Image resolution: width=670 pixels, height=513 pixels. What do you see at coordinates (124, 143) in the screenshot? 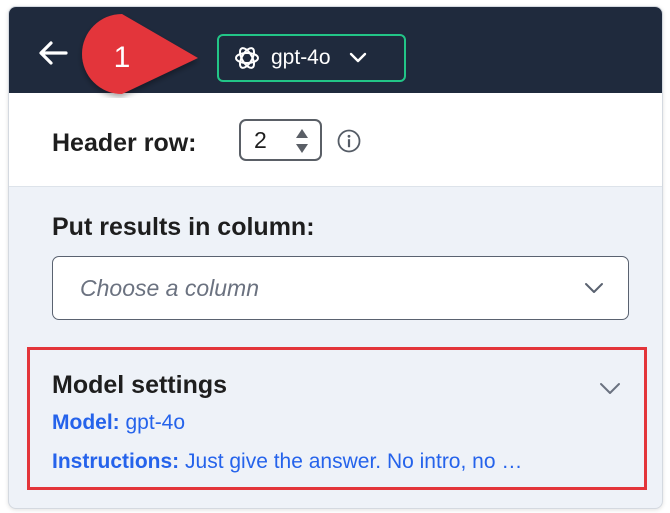
I see `header-row-label: Header row:` at bounding box center [124, 143].